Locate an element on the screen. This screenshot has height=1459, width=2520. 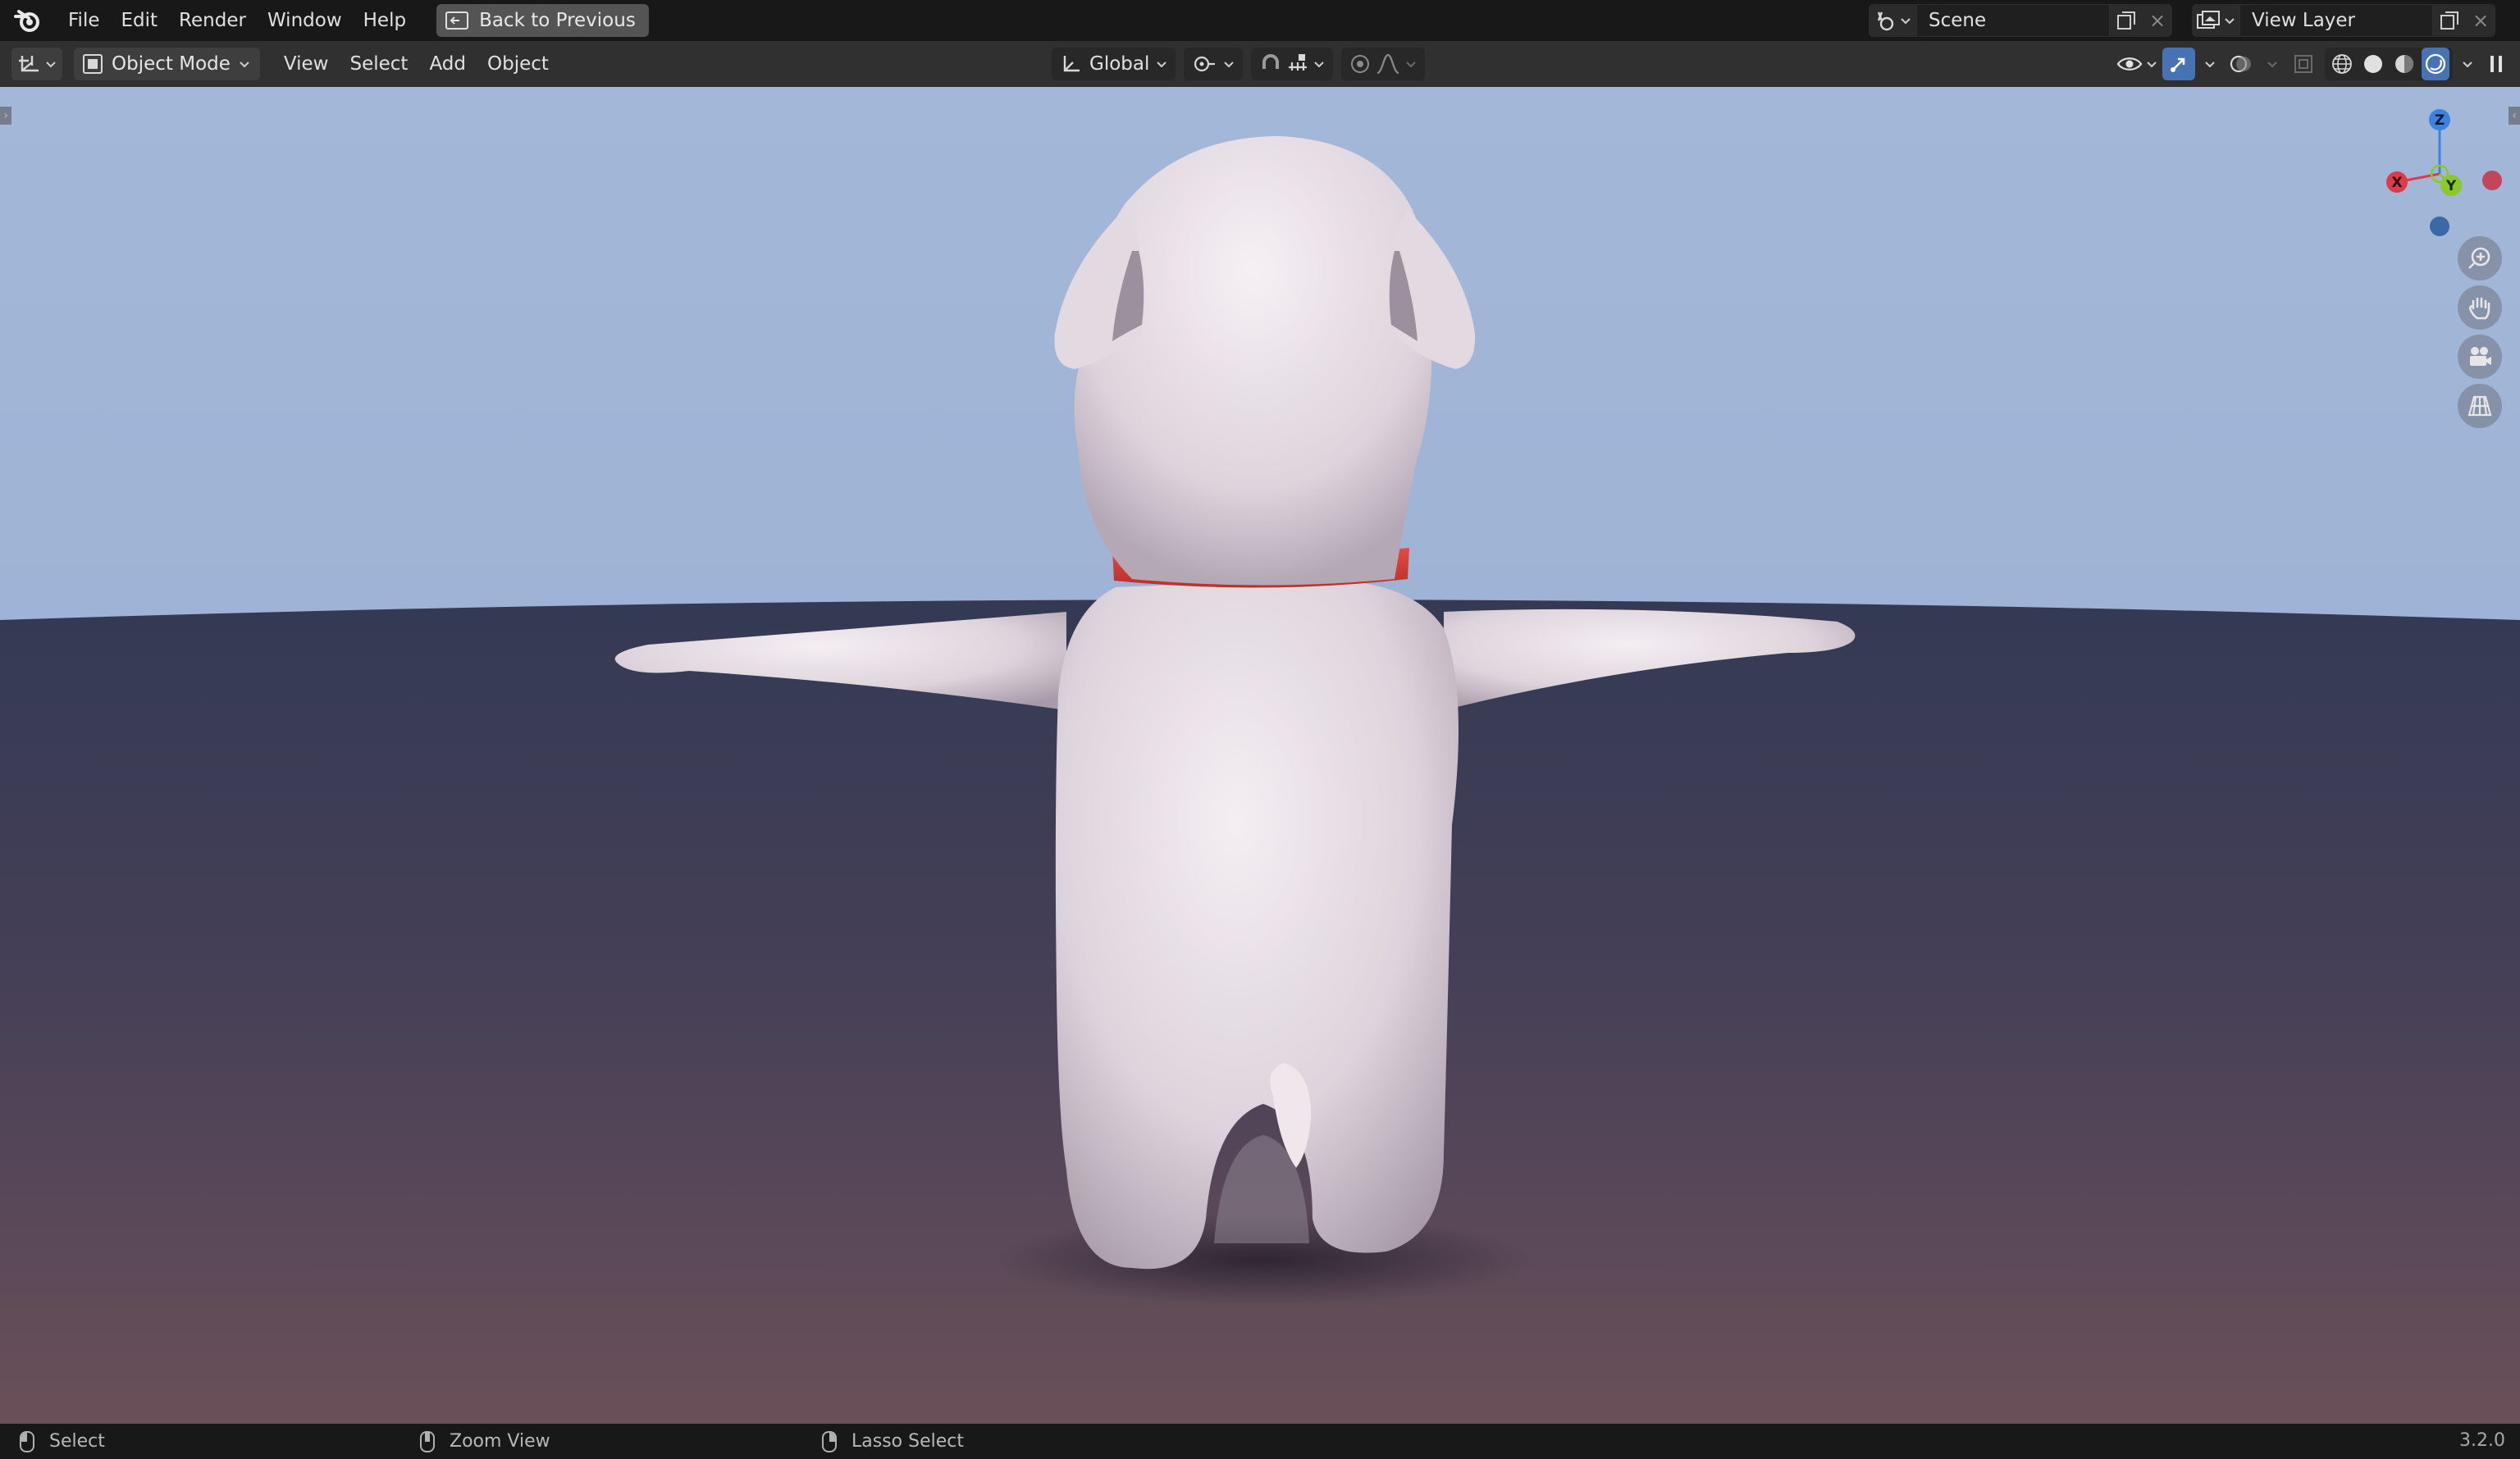
overlays-icon is located at coordinates (2240, 64).